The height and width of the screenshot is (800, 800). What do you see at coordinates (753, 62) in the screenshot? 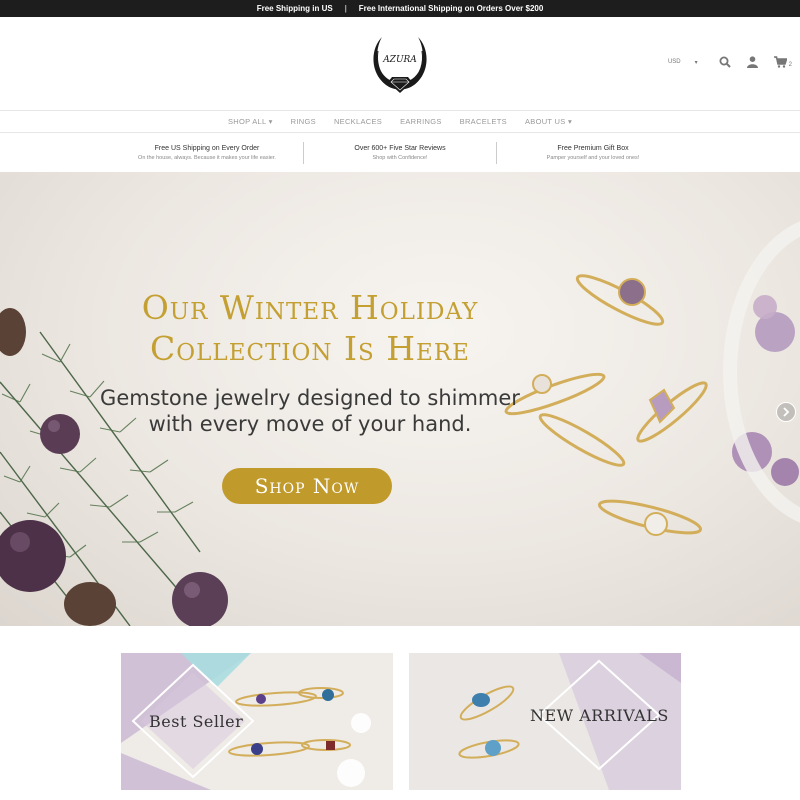
I see `user-icon` at bounding box center [753, 62].